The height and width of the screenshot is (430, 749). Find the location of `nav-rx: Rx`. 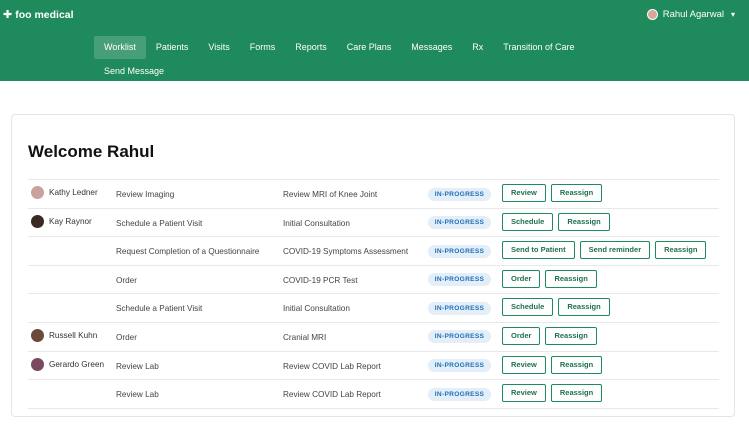

nav-rx: Rx is located at coordinates (477, 47).